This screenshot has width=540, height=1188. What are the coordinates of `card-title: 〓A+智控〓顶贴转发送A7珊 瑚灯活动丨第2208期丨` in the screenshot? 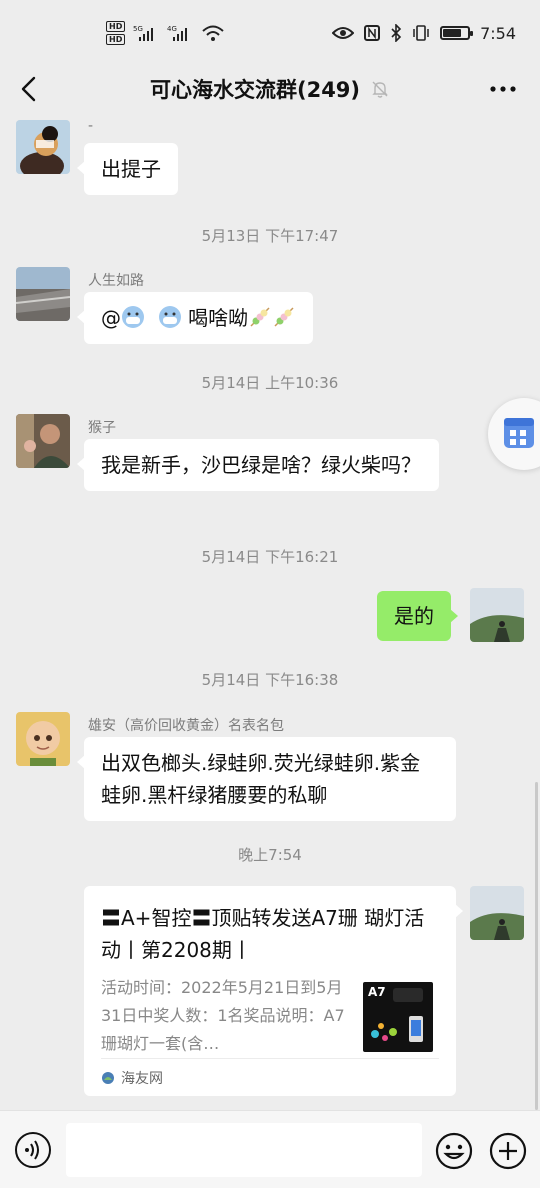 It's located at (263, 934).